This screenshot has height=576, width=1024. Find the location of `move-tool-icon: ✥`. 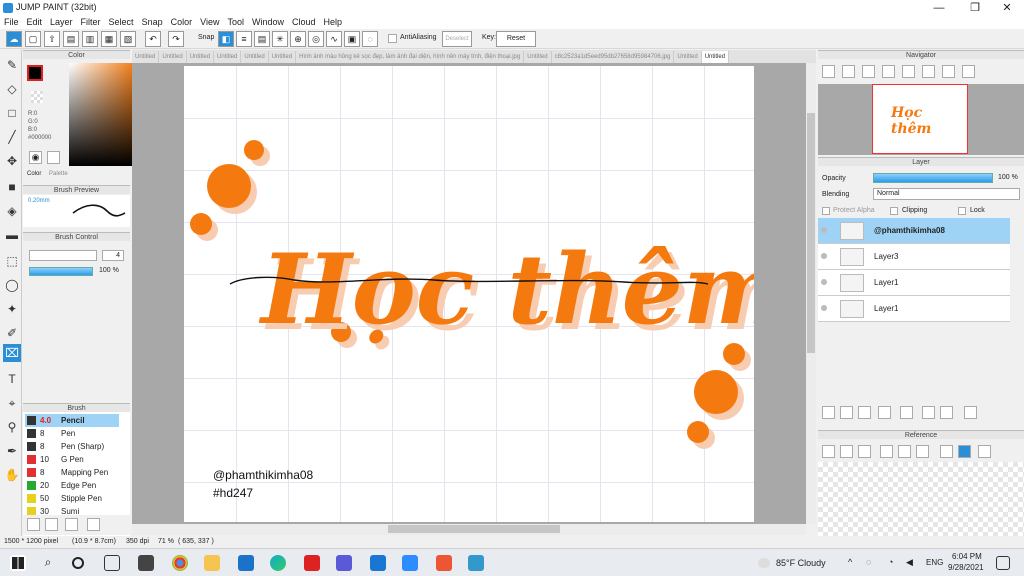

move-tool-icon: ✥ is located at coordinates (12, 161).